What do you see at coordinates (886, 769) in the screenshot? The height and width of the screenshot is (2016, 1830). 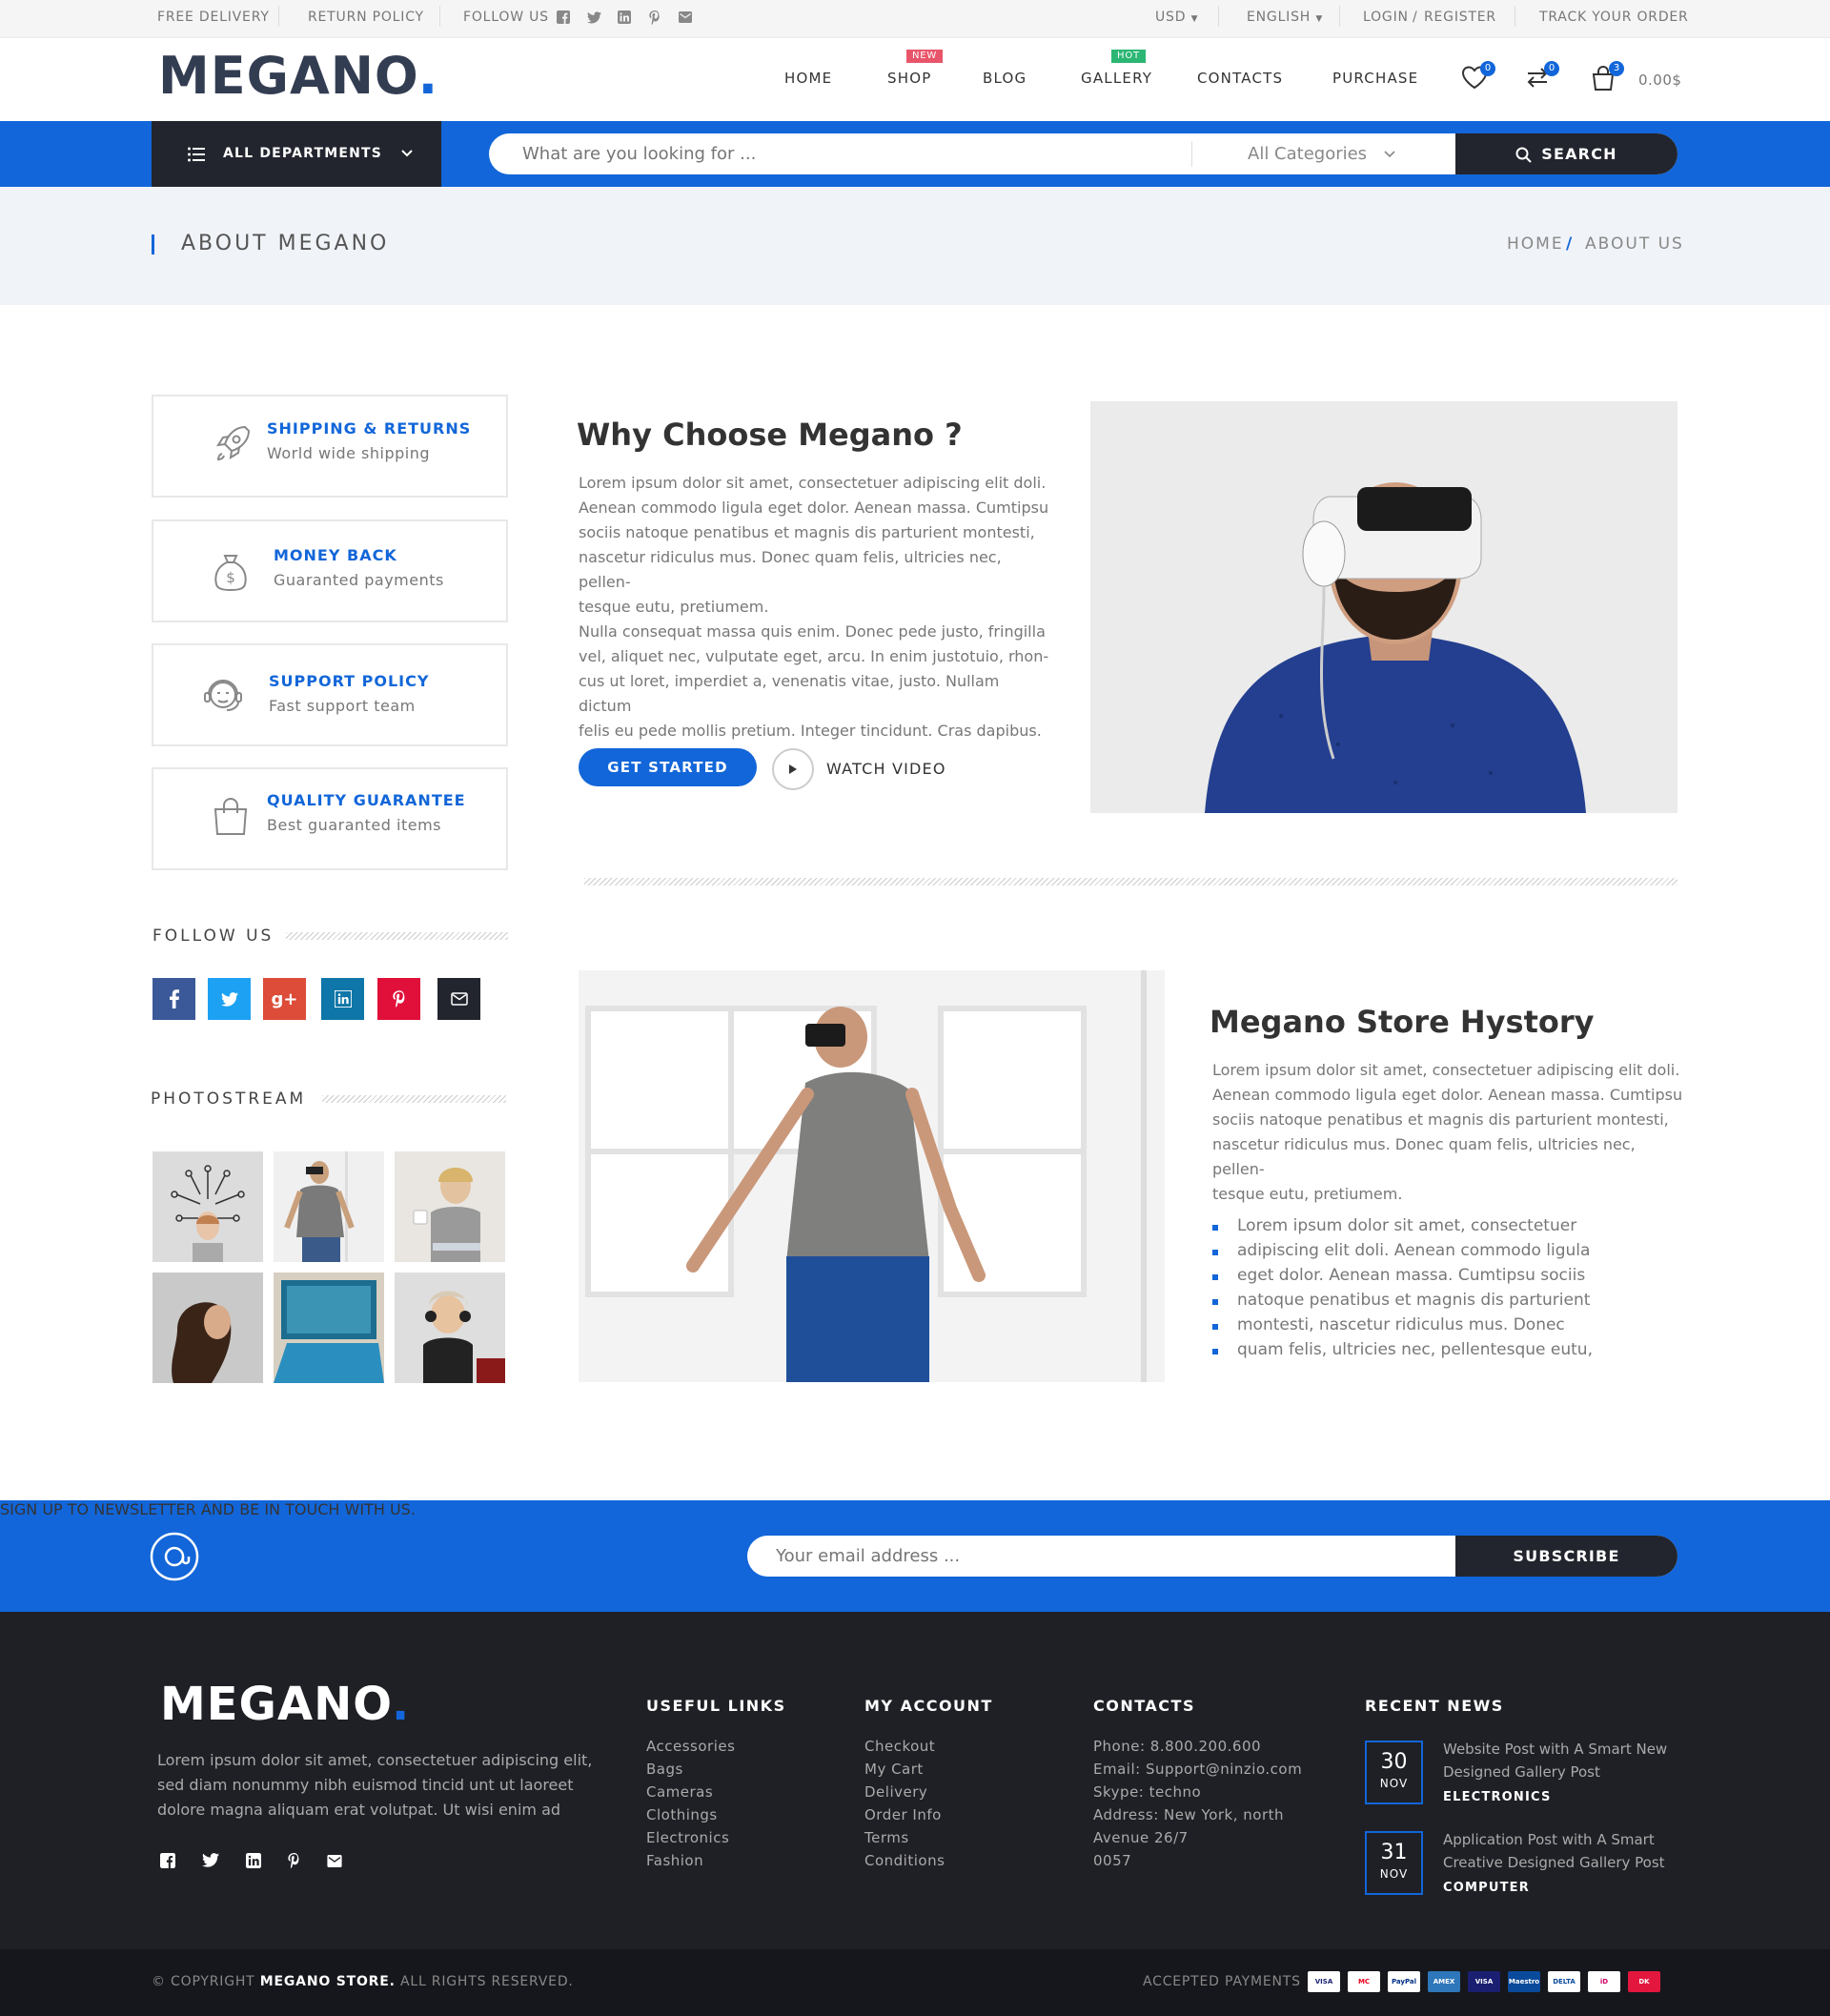 I see `watch-video-link: WATCH VIDEO` at bounding box center [886, 769].